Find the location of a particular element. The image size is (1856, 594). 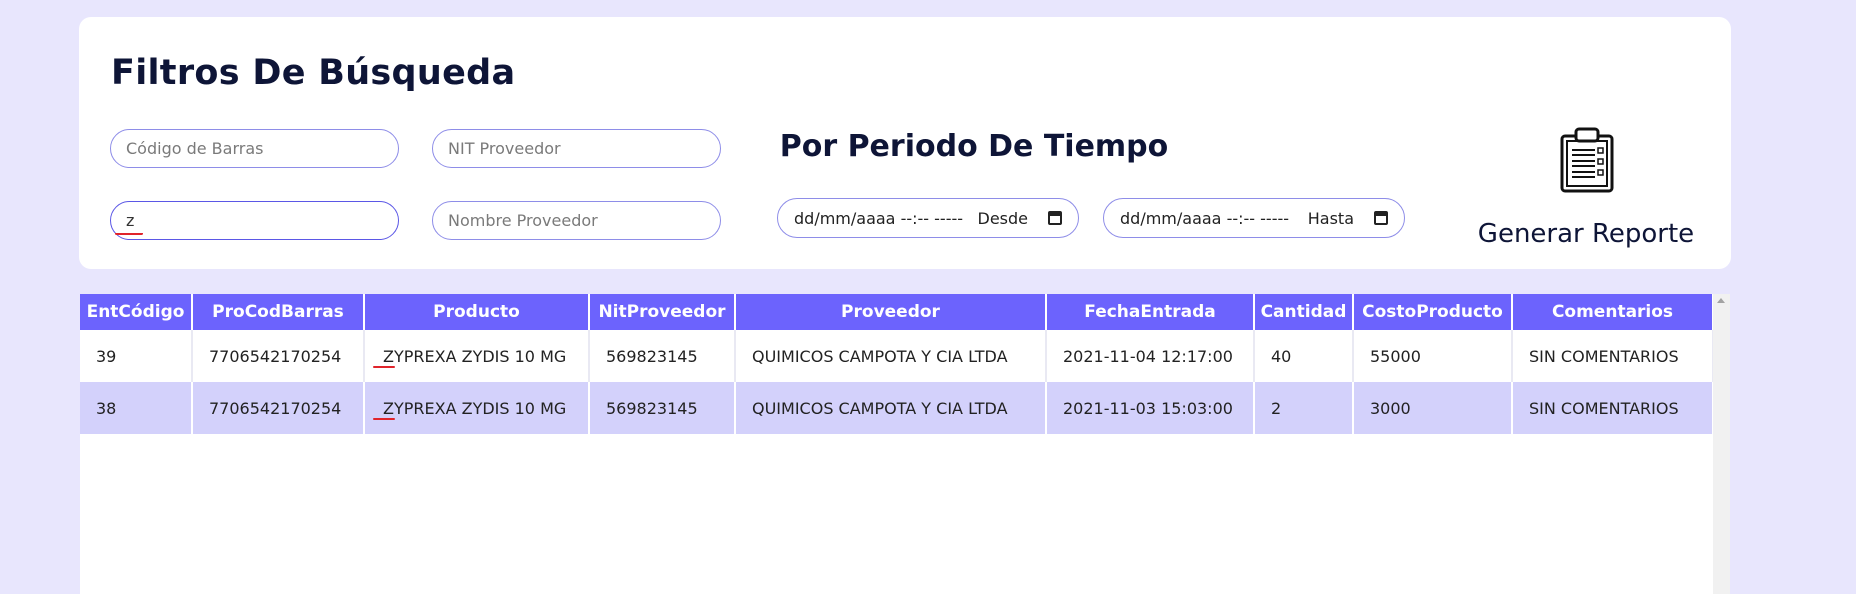

vertical-scrollbar is located at coordinates (1721, 444).